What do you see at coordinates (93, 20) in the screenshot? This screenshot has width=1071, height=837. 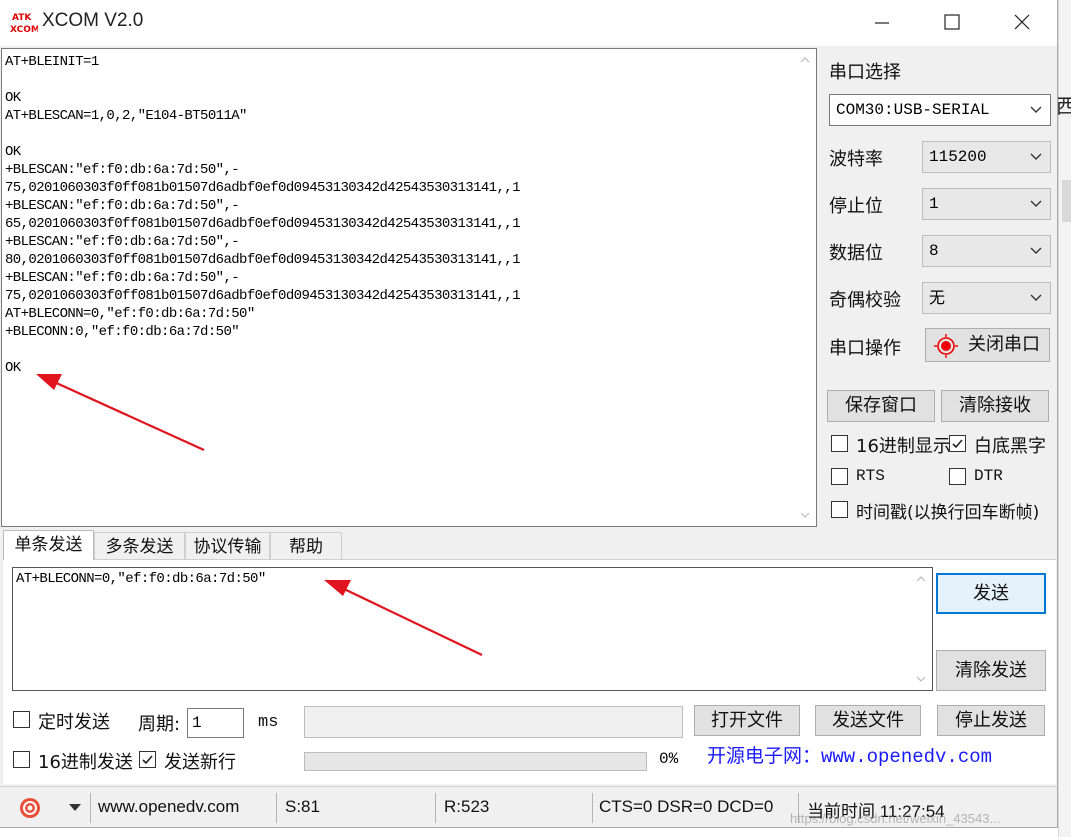 I see `window-title: XCOM V2.0` at bounding box center [93, 20].